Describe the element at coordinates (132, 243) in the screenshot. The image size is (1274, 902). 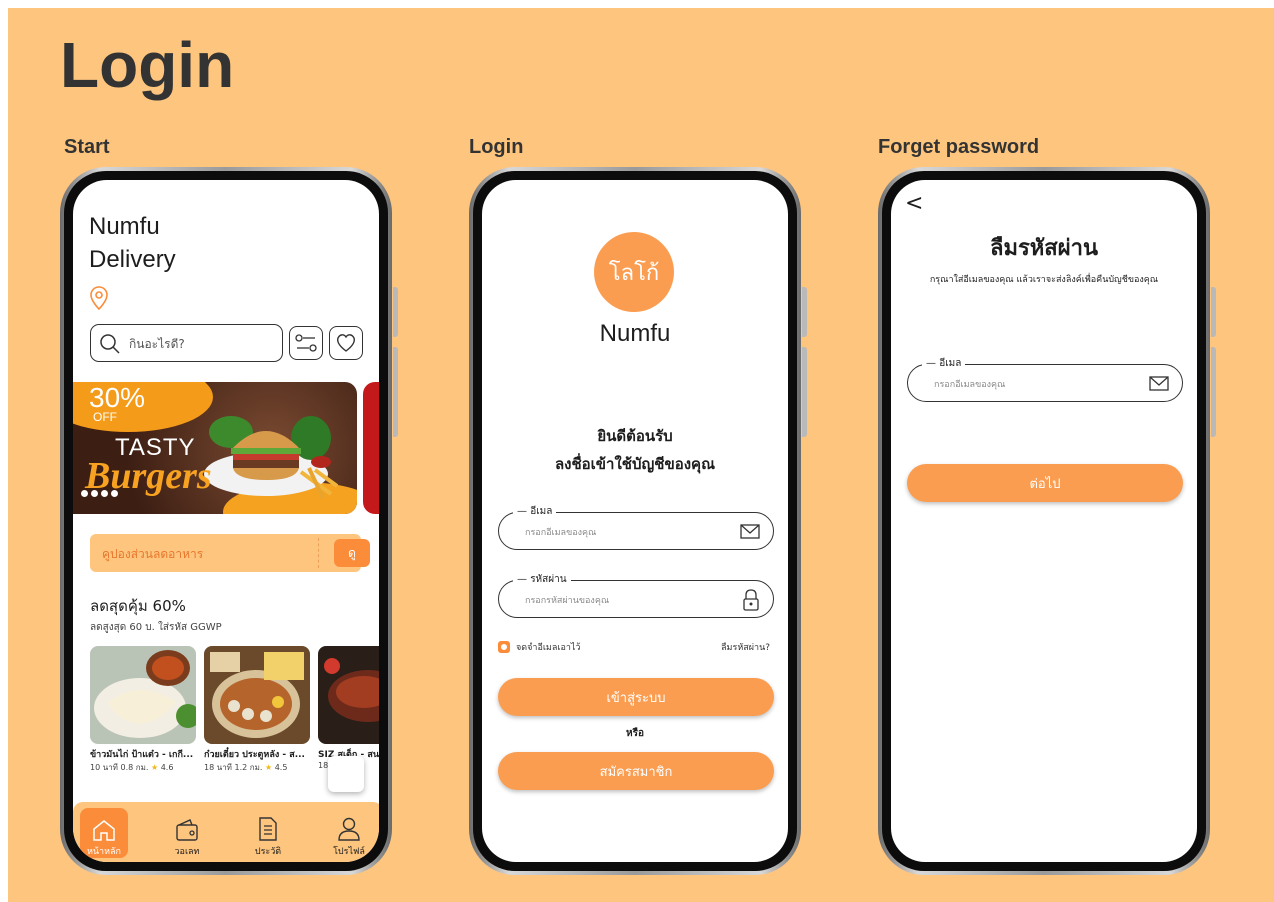
I see `app-name: Numfu Delivery` at that location.